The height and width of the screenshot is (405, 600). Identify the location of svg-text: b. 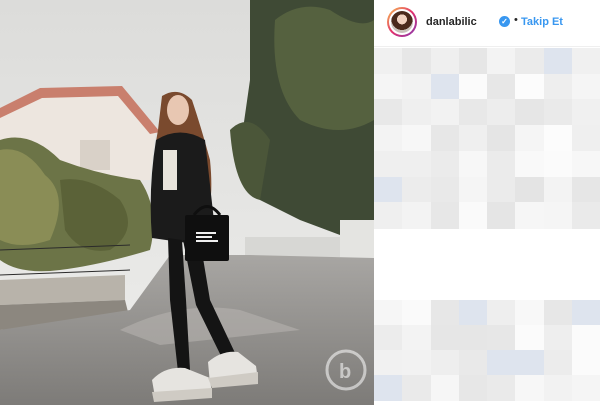
(345, 372).